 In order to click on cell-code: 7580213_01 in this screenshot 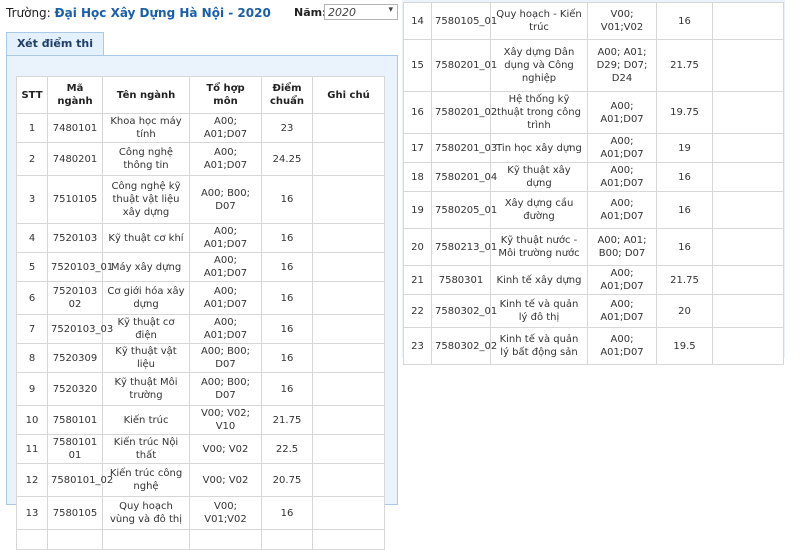, I will do `click(464, 247)`.